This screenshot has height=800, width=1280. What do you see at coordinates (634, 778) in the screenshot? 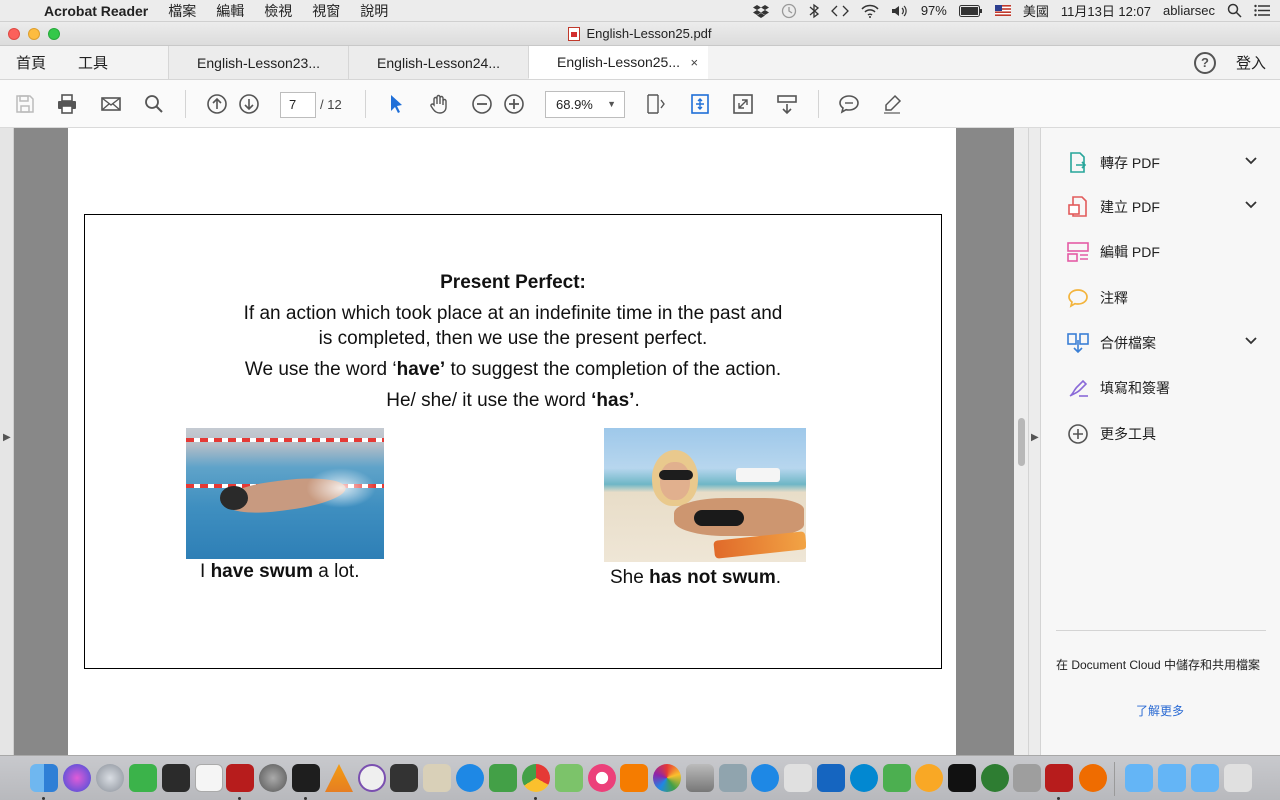
I see `ibooks-icon` at bounding box center [634, 778].